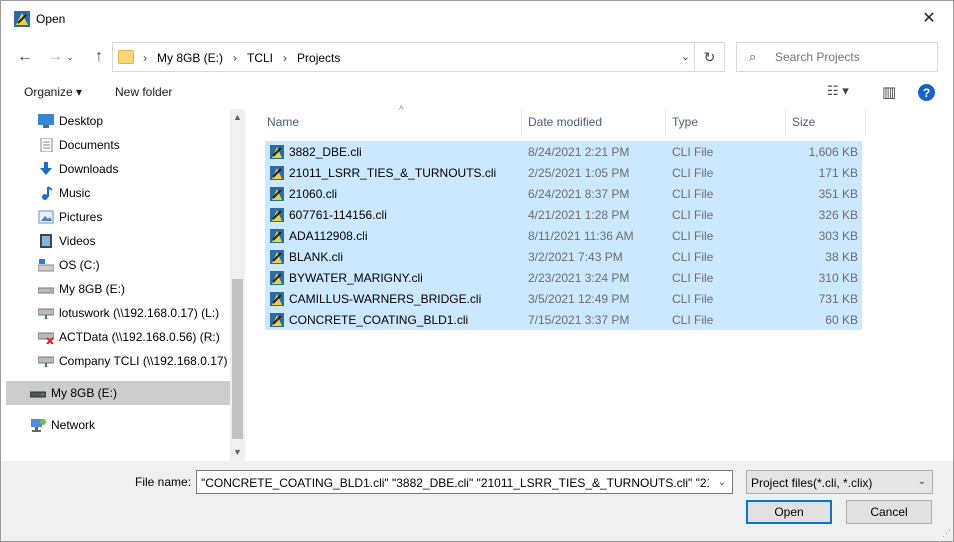 The width and height of the screenshot is (954, 542). Describe the element at coordinates (77, 241) in the screenshot. I see `sidebar-item-label: Videos` at that location.